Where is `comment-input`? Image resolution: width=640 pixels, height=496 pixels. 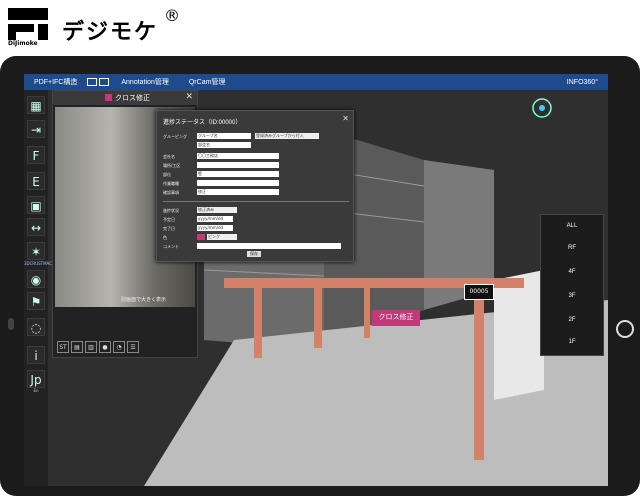
comment-input is located at coordinates (269, 246).